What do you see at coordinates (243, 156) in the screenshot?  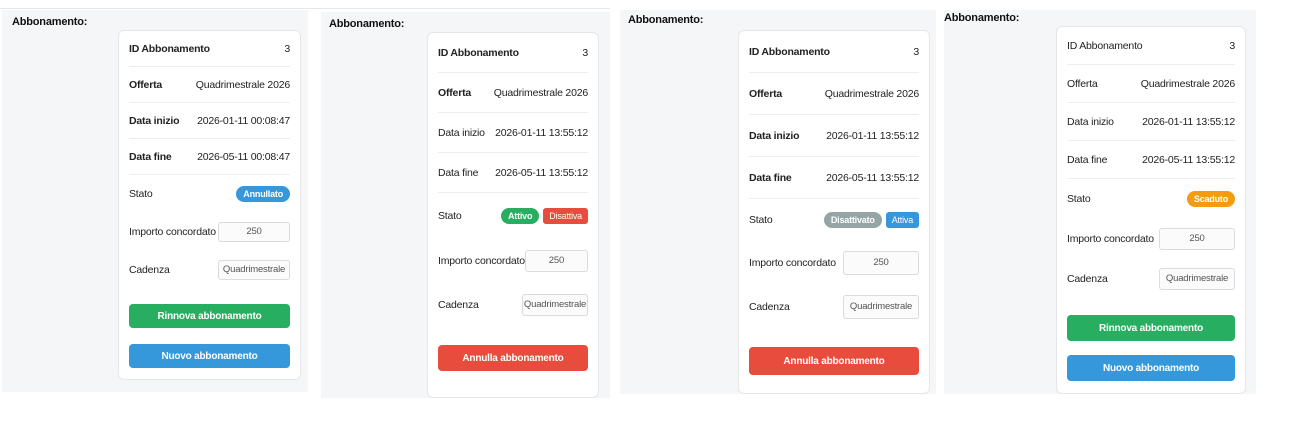 I see `end-date-value: 2026-05-11 00:08:47` at bounding box center [243, 156].